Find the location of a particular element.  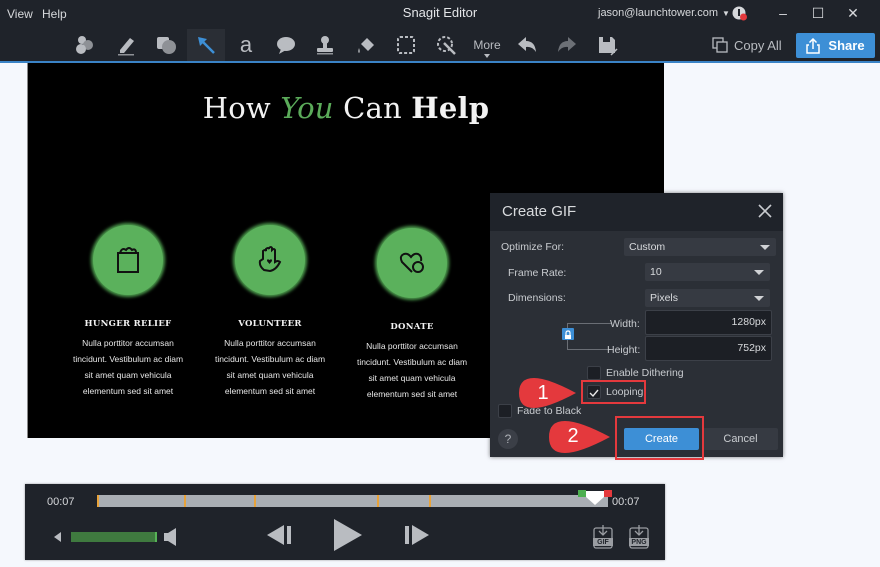

shape-tool is located at coordinates (166, 45).